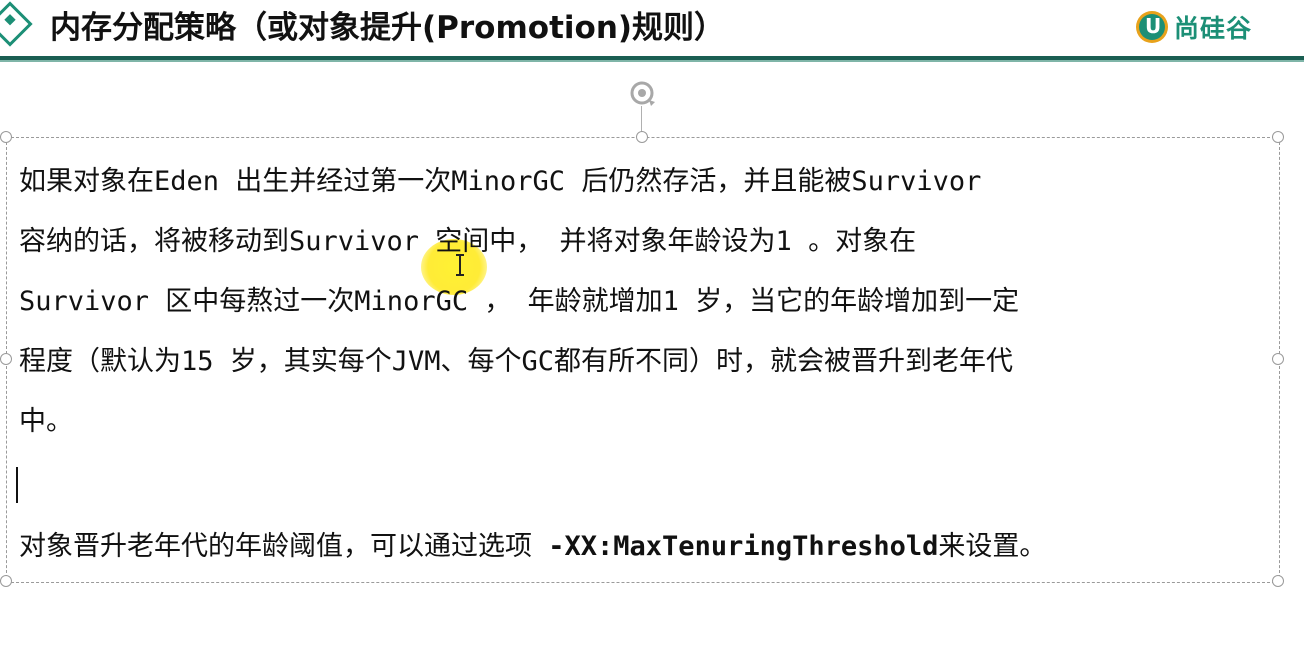 The height and width of the screenshot is (660, 1304). What do you see at coordinates (284, 546) in the screenshot?
I see `threshold-prefix: 对象晋升老年代的年龄阈值，可以通过选项` at bounding box center [284, 546].